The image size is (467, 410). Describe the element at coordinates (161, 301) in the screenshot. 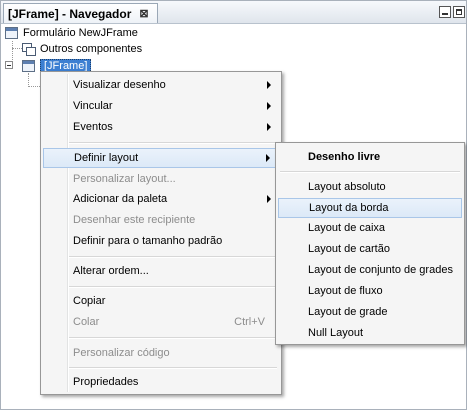

I see `menu-item-copiar: Copiar` at that location.